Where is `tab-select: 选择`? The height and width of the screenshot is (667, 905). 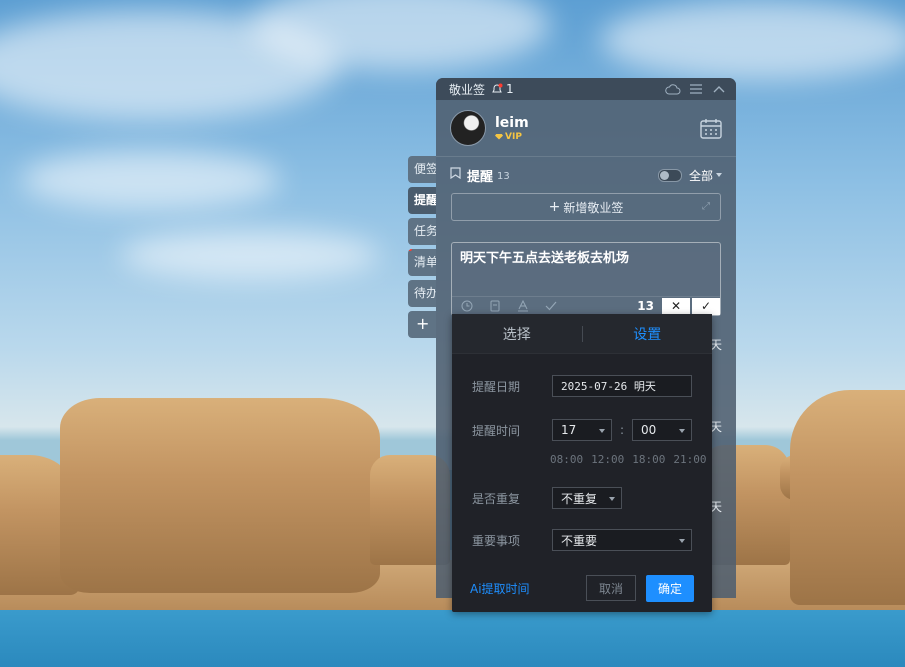
tab-select: 选择 is located at coordinates (517, 334).